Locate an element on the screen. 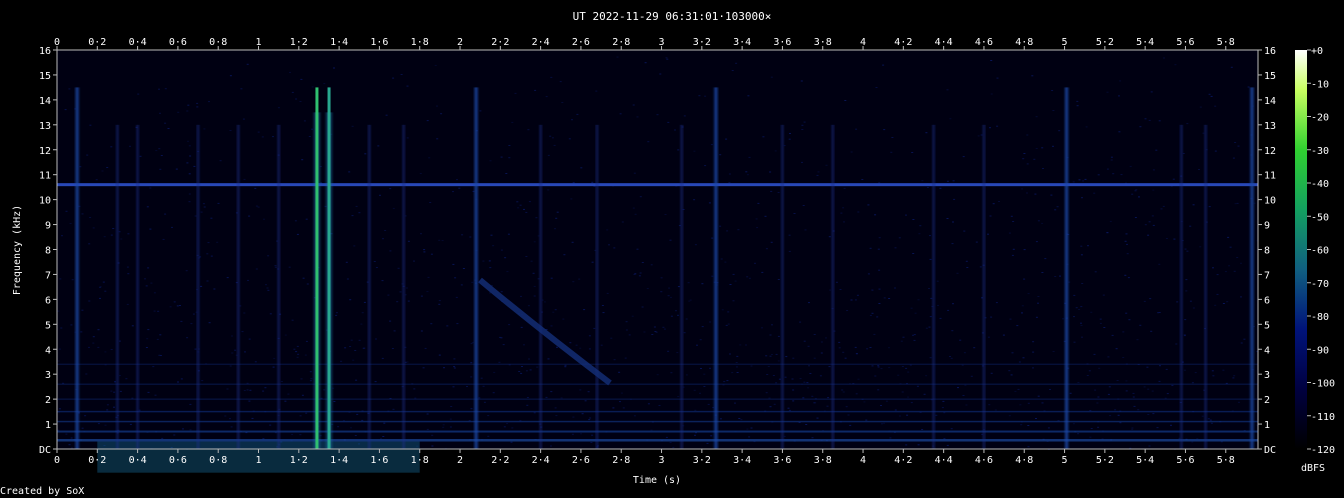 The image size is (1344, 498). y-tick-label-right: 3 is located at coordinates (1267, 375).